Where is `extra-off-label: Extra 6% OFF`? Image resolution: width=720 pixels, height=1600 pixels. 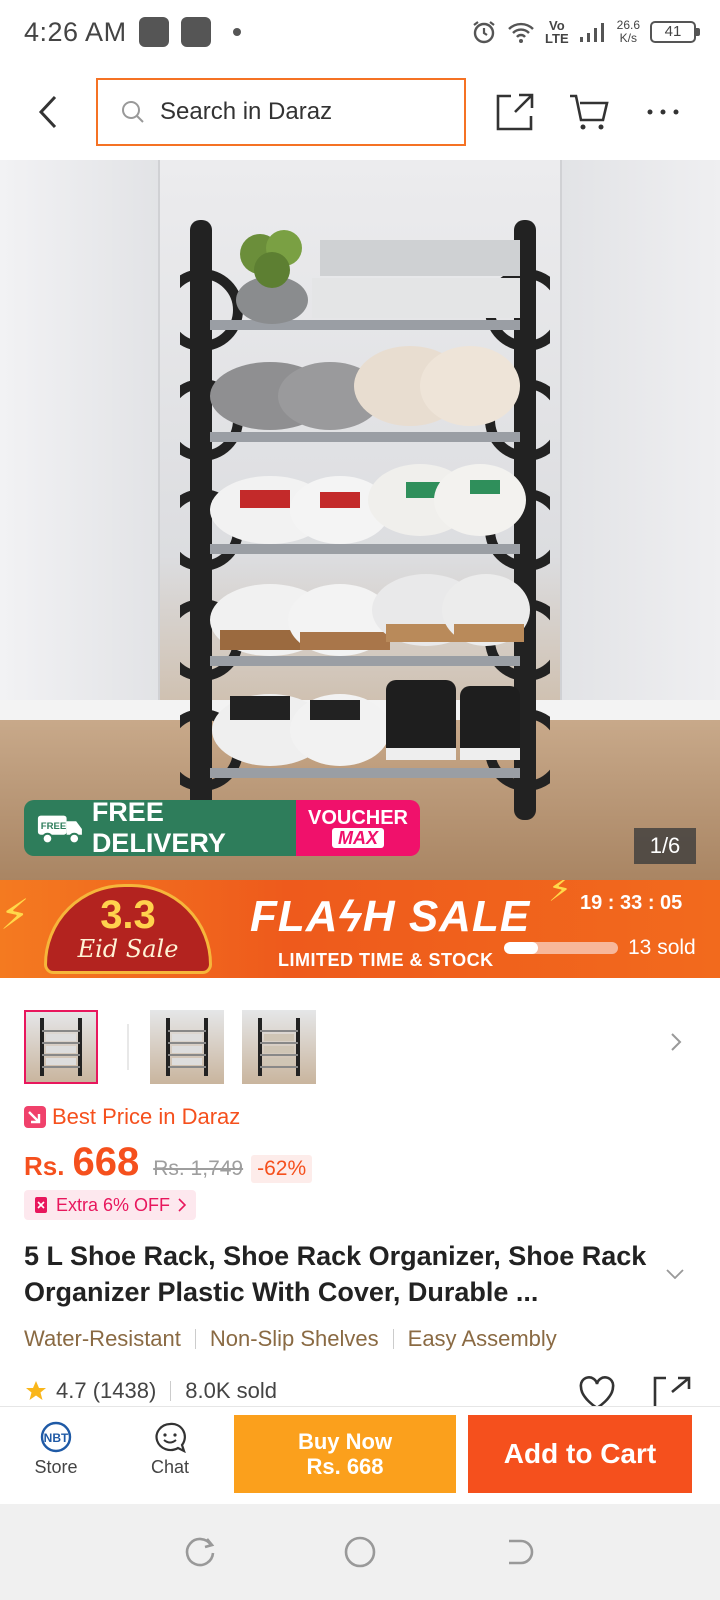 extra-off-label: Extra 6% OFF is located at coordinates (113, 1204).